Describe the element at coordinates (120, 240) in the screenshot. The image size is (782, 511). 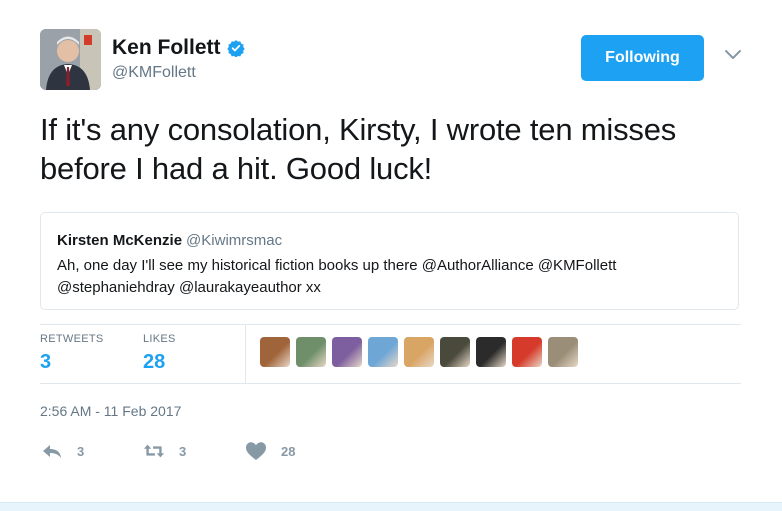
I see `quoted-author-name: Kirsten McKenzie` at that location.